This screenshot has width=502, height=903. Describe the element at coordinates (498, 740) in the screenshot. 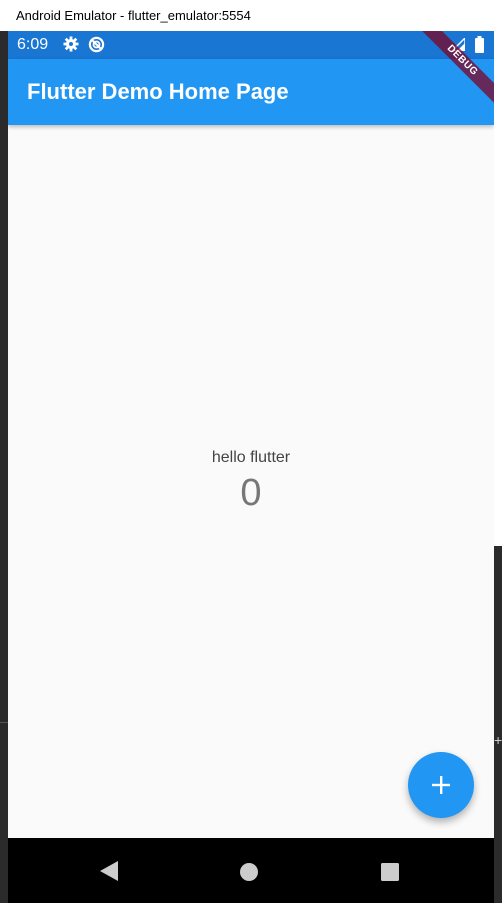

I see `background-window-plus: +` at that location.